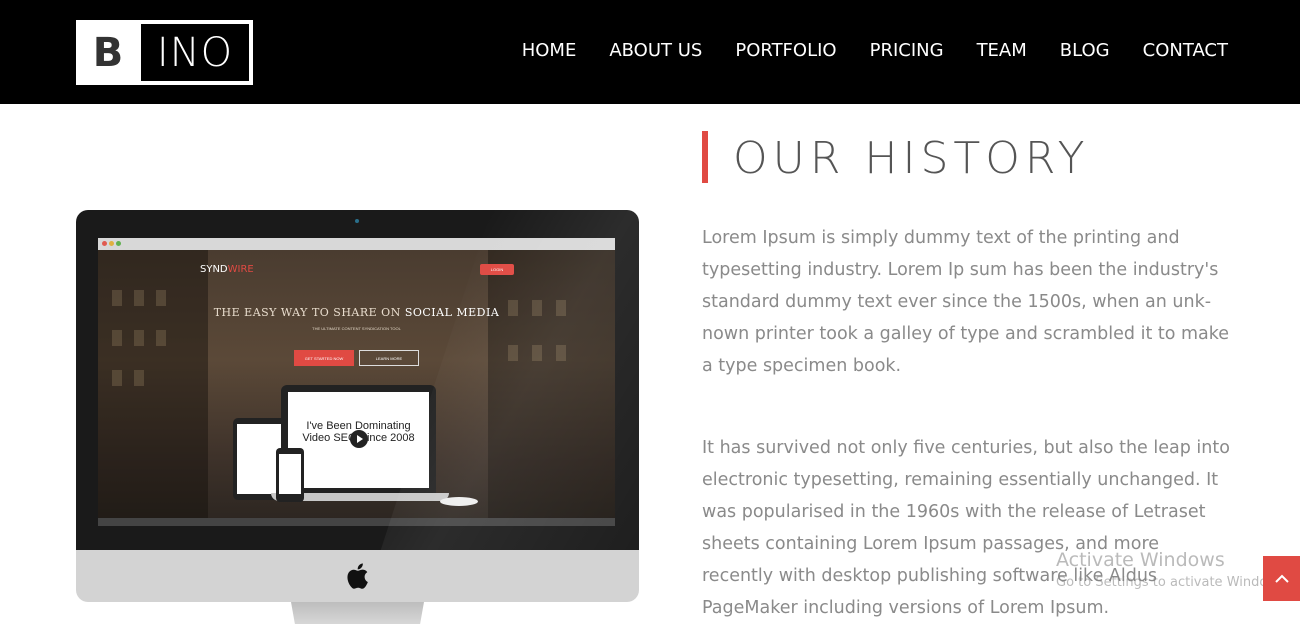 Image resolution: width=1300 pixels, height=624 pixels. Describe the element at coordinates (1085, 50) in the screenshot. I see `nav-blog: BLOG` at that location.